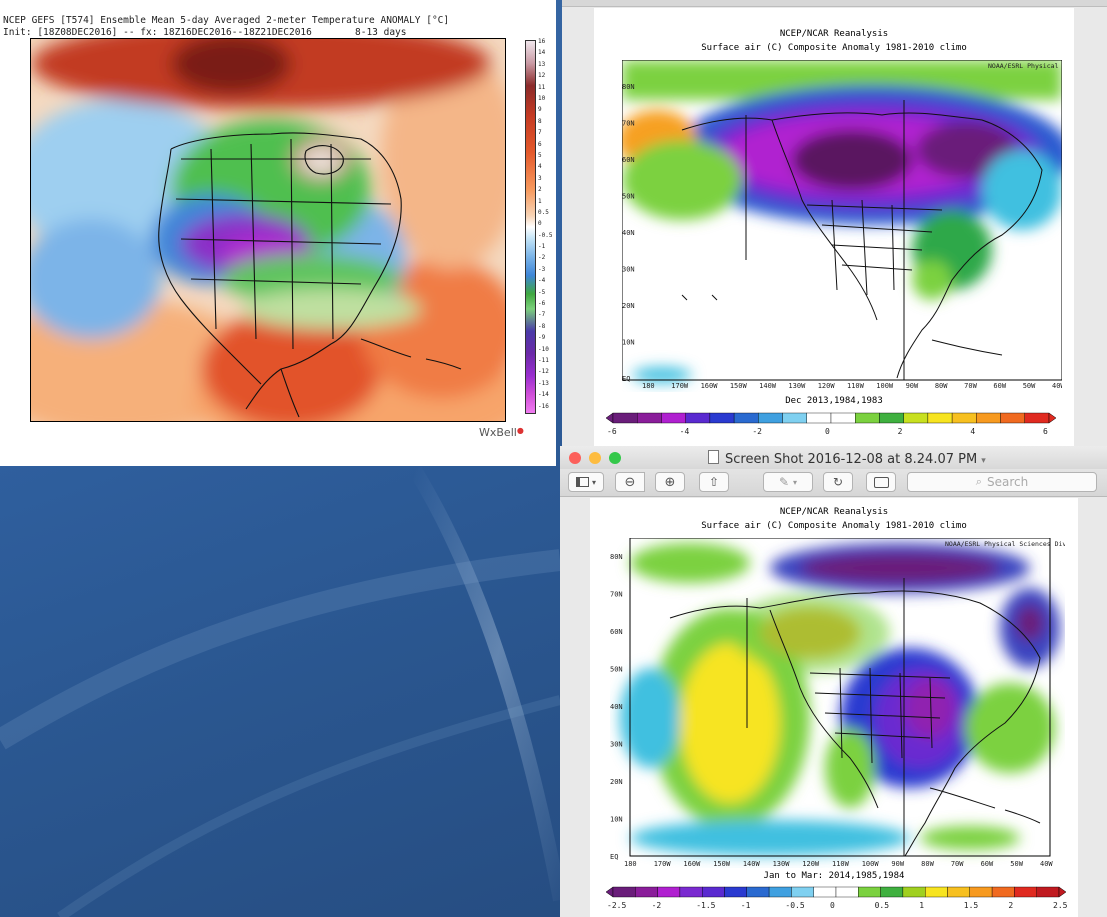 Image resolution: width=1107 pixels, height=917 pixels. Describe the element at coordinates (1052, 418) in the screenshot. I see `scale-arrow-right` at that location.